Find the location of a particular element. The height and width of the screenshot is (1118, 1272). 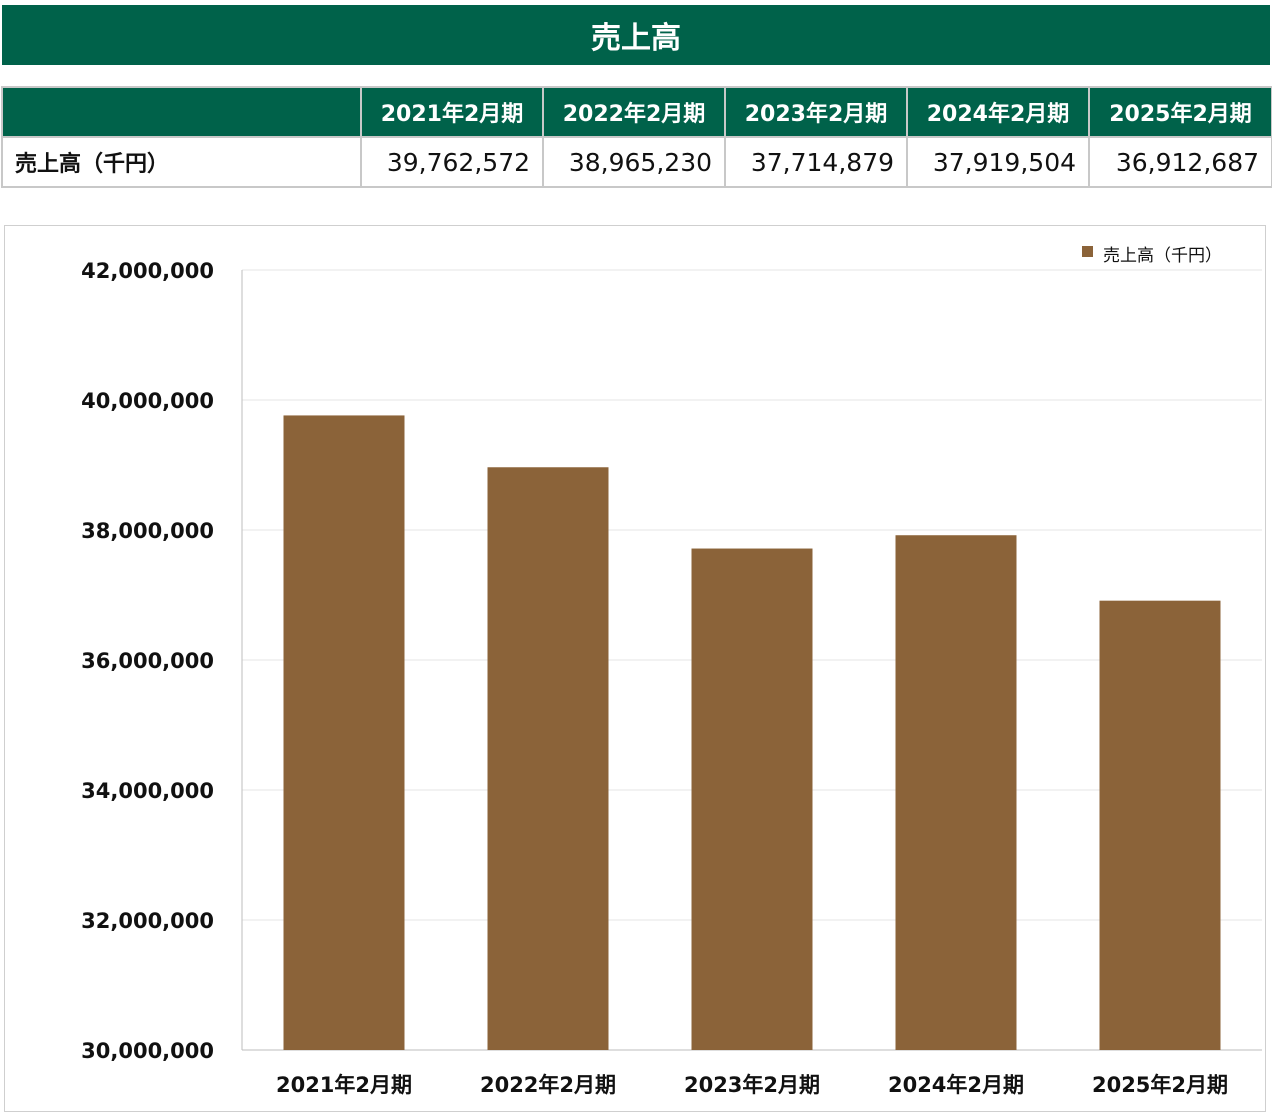

y-tick-label: 36,000,000 is located at coordinates (147, 661).